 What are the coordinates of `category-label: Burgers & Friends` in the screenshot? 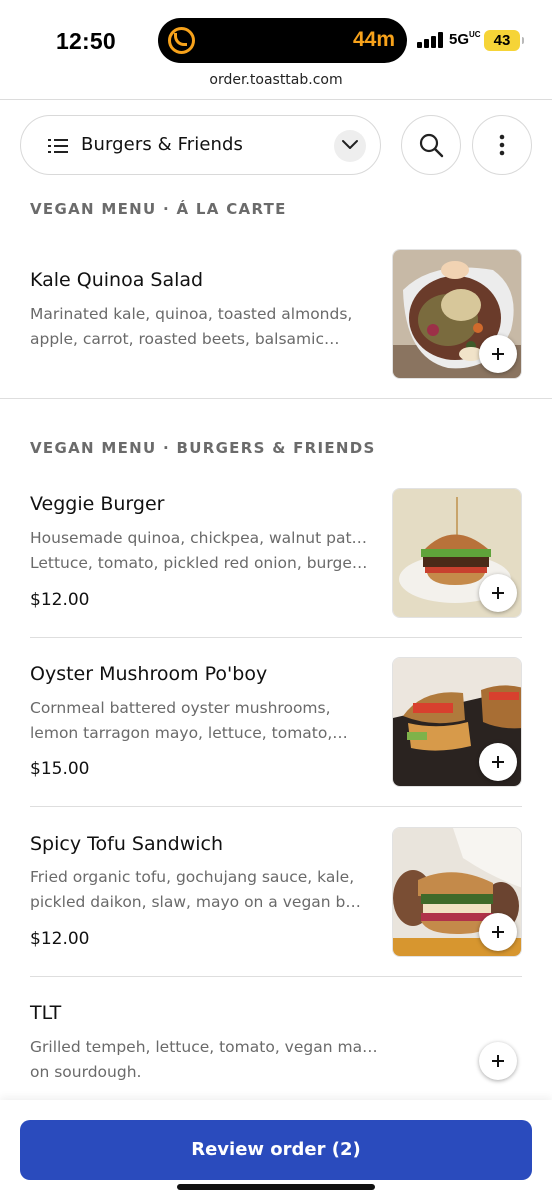 It's located at (162, 144).